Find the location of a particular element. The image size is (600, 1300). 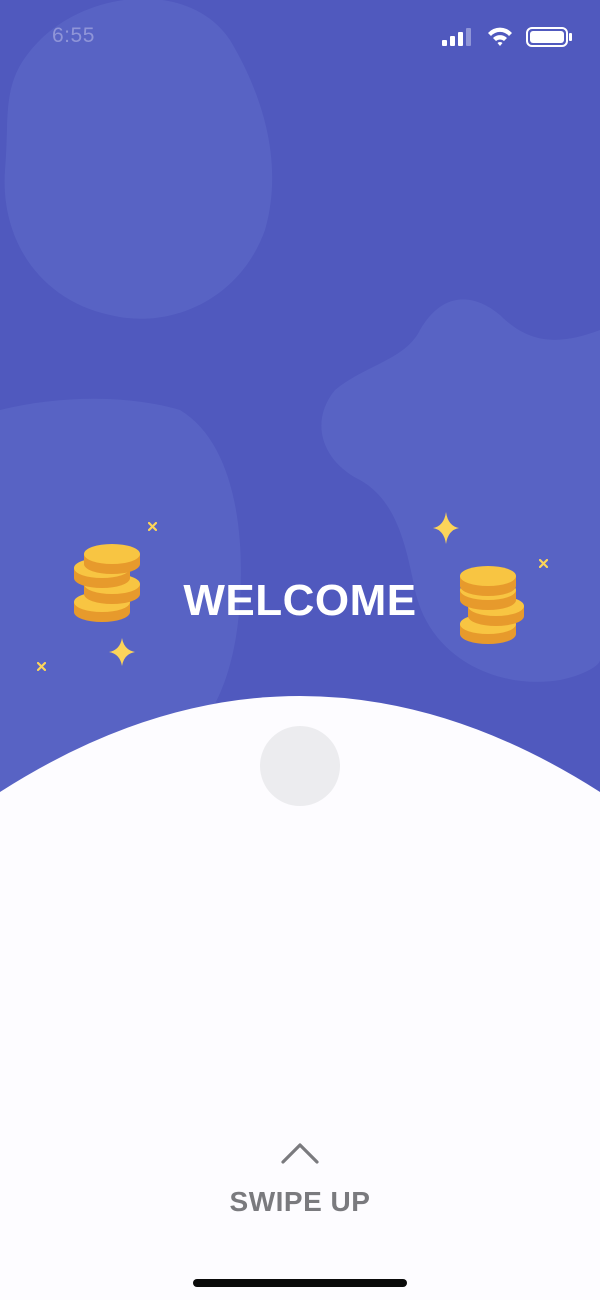

status-icons is located at coordinates (507, 37).